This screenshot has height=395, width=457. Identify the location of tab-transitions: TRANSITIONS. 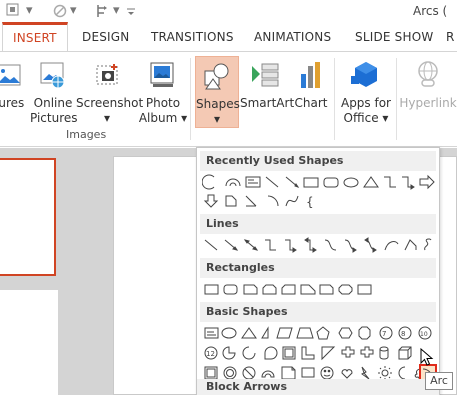
(192, 37).